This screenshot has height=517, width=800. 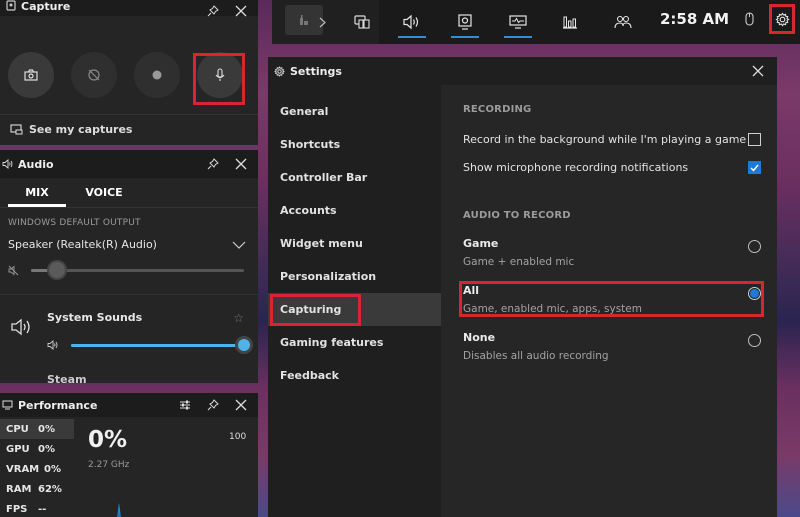 What do you see at coordinates (95, 317) in the screenshot?
I see `app-name: System Sounds` at bounding box center [95, 317].